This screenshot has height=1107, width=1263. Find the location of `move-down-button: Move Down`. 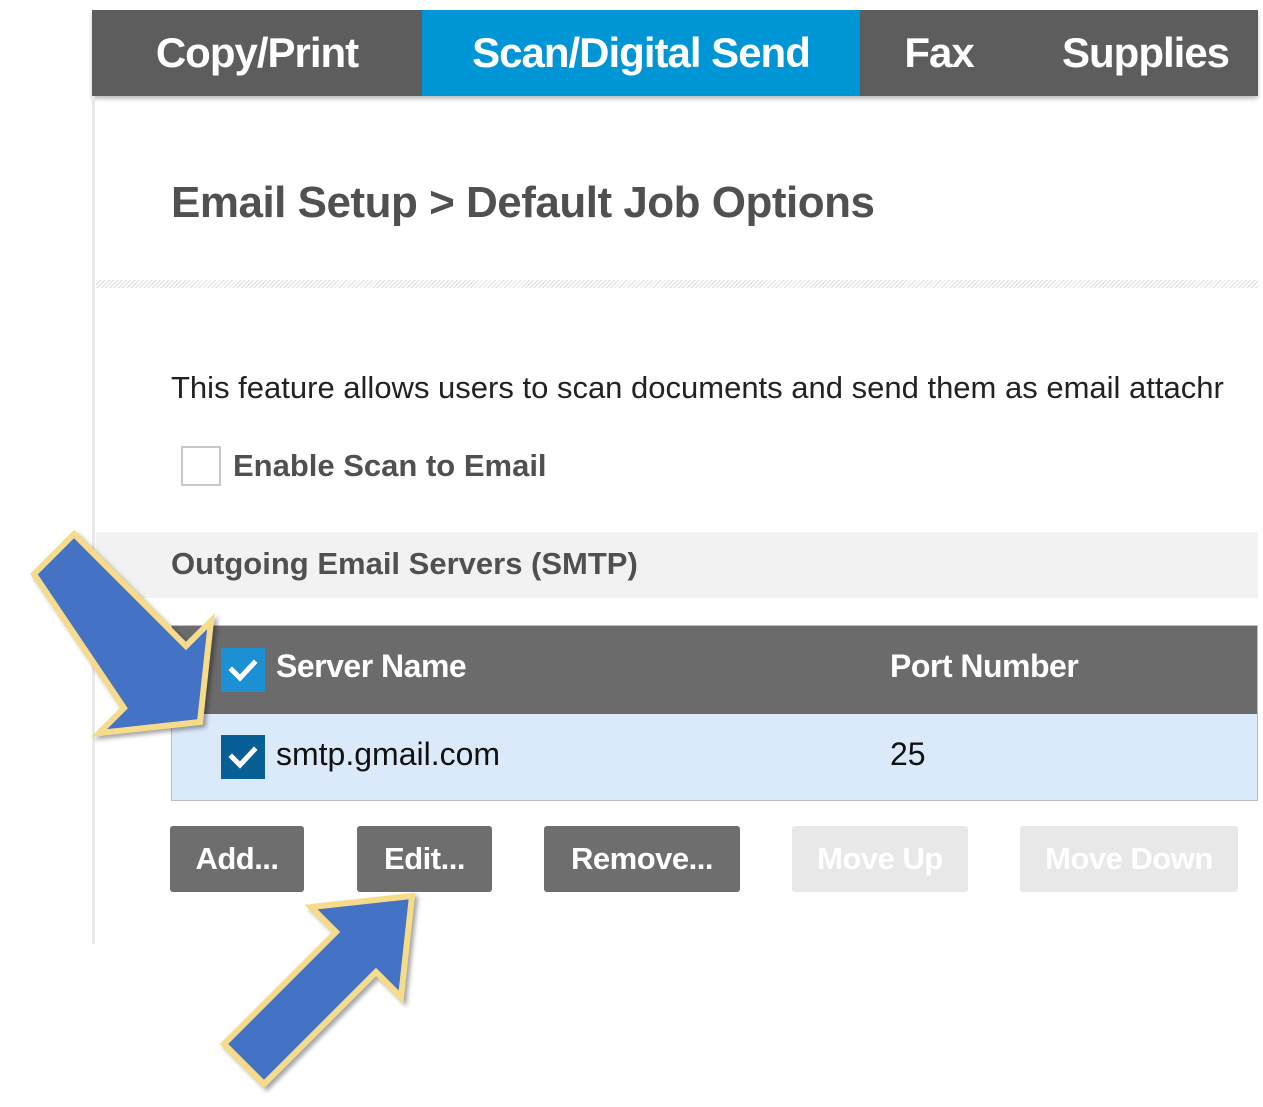

move-down-button: Move Down is located at coordinates (1129, 859).